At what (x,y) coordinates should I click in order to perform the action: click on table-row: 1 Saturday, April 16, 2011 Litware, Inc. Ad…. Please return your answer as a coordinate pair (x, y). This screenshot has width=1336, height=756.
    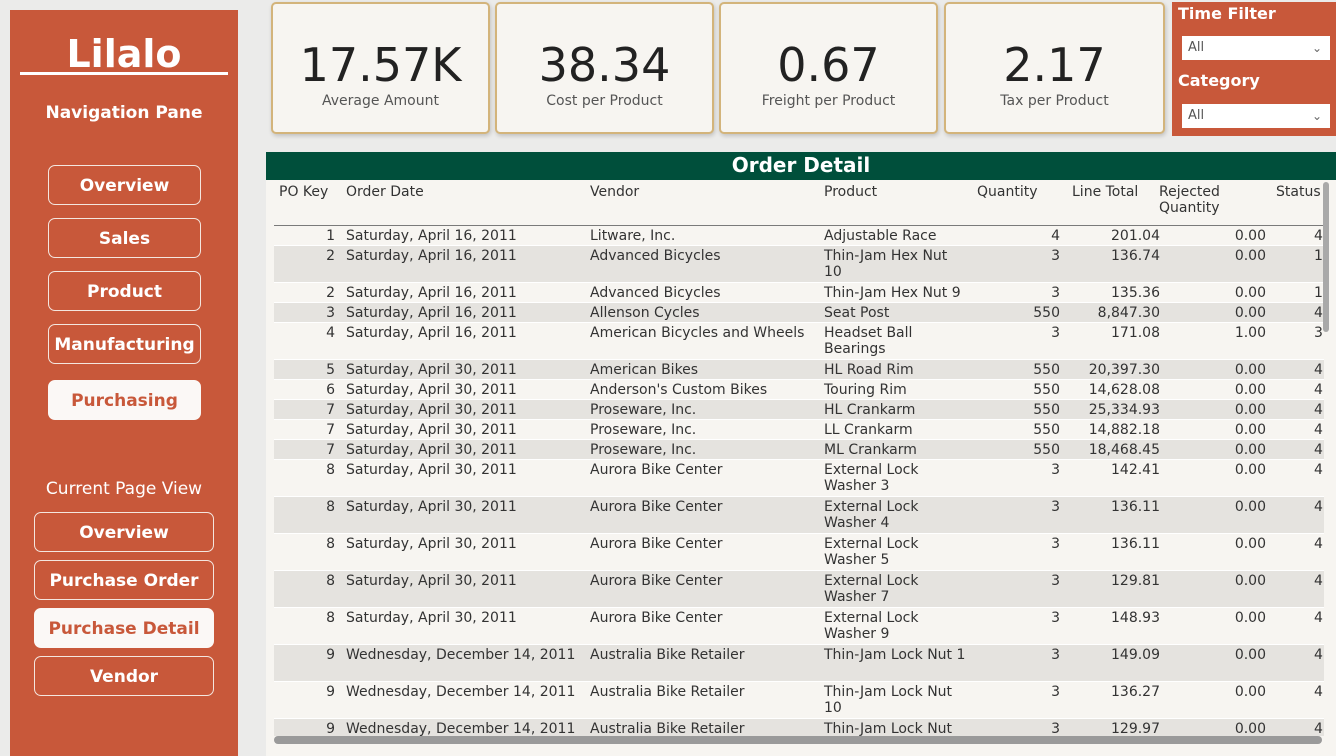
    Looking at the image, I should click on (799, 236).